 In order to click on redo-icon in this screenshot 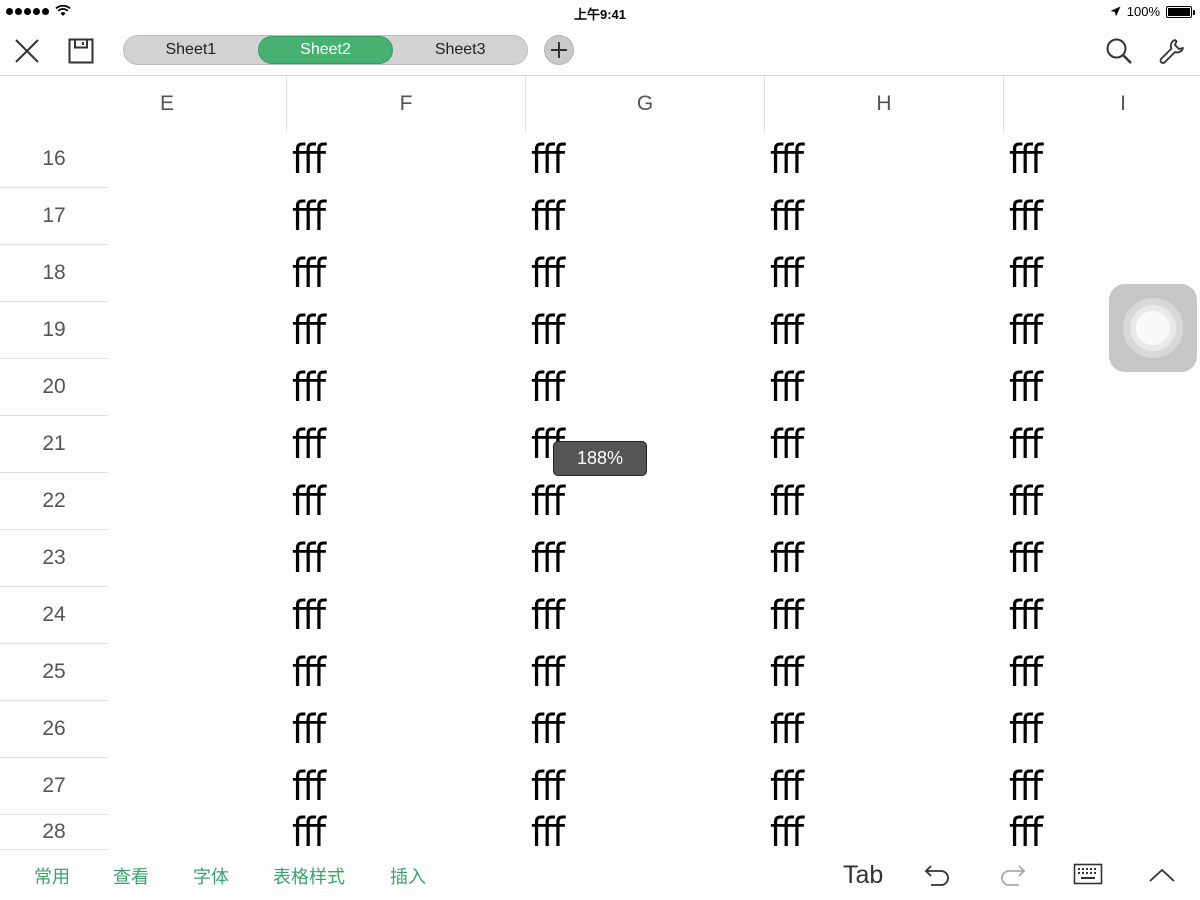, I will do `click(1012, 875)`.